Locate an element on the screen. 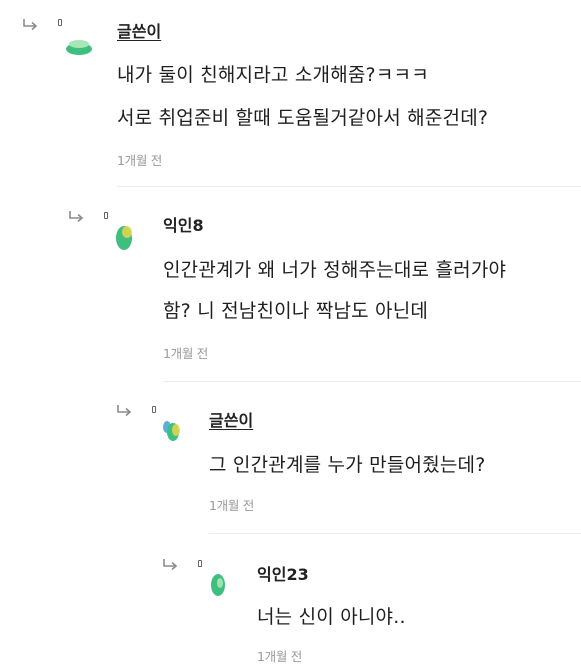  comment-text-line: 너는 신이 아니야.. is located at coordinates (331, 617).